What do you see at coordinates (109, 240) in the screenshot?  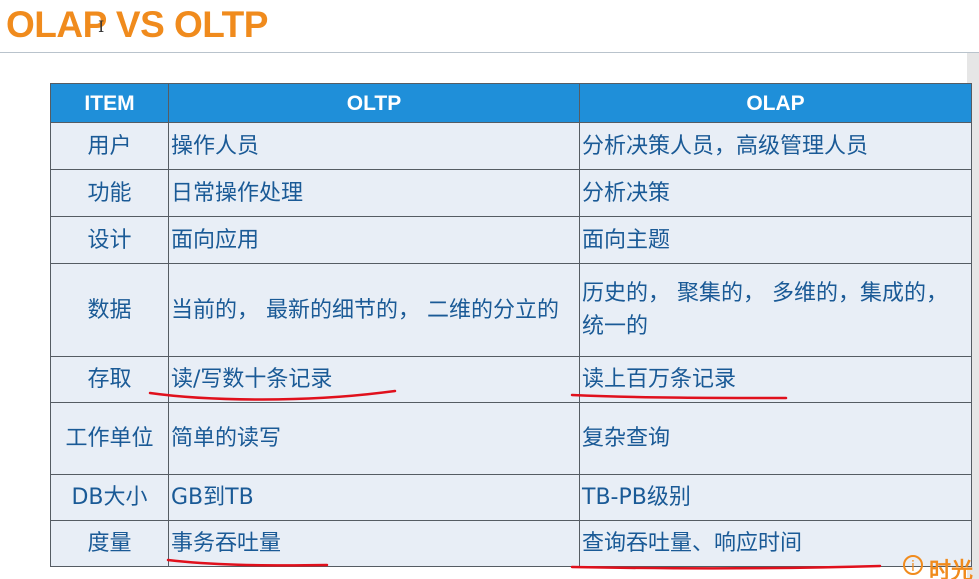 I see `row-item-label: 设计` at bounding box center [109, 240].